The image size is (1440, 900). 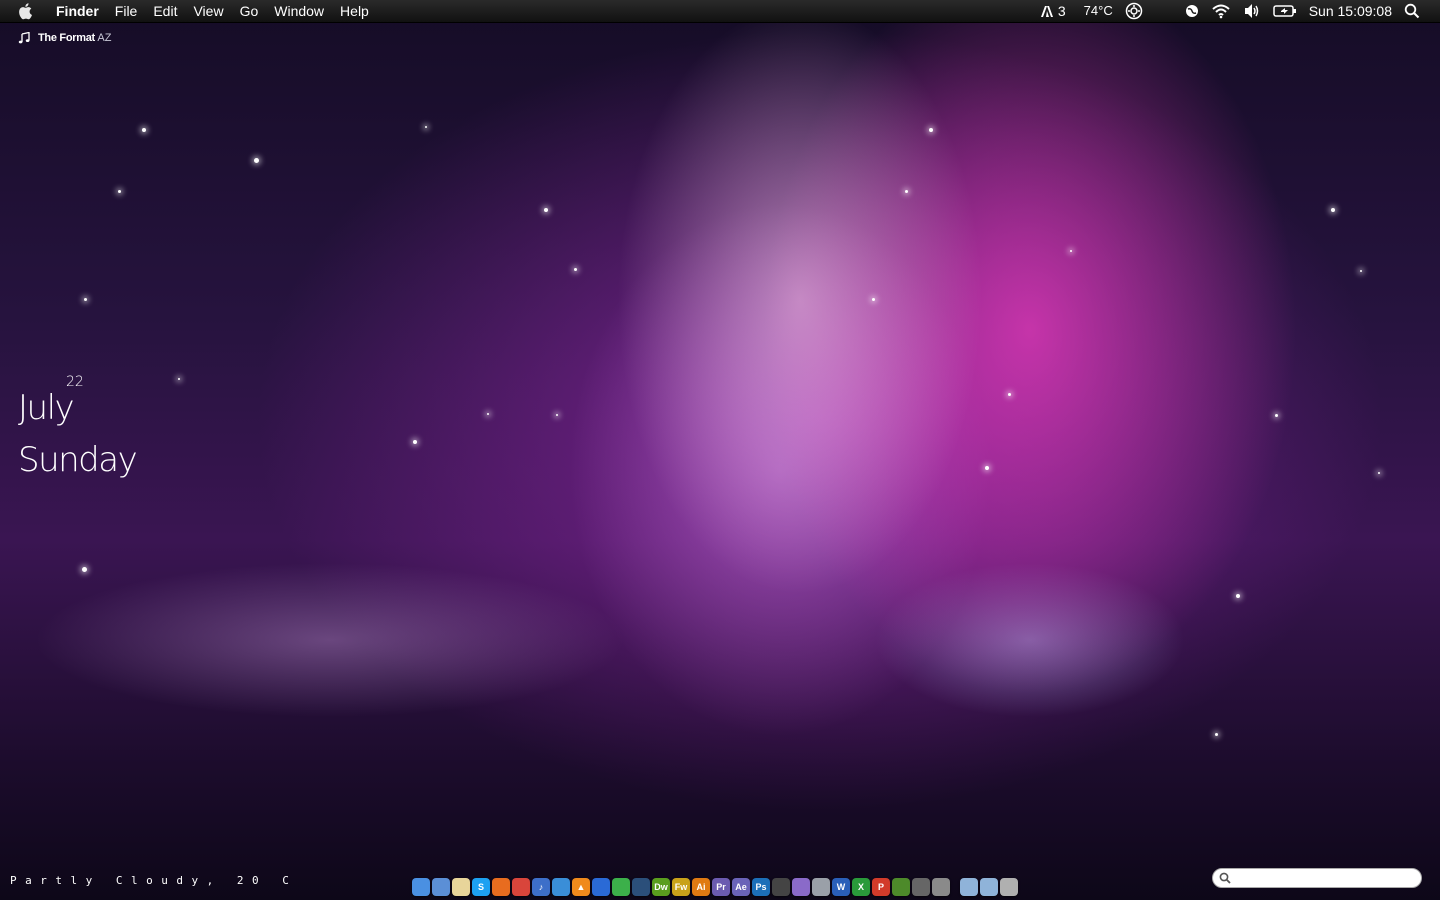 I want to click on now-playing-widget: The Format AZ, so click(x=64, y=38).